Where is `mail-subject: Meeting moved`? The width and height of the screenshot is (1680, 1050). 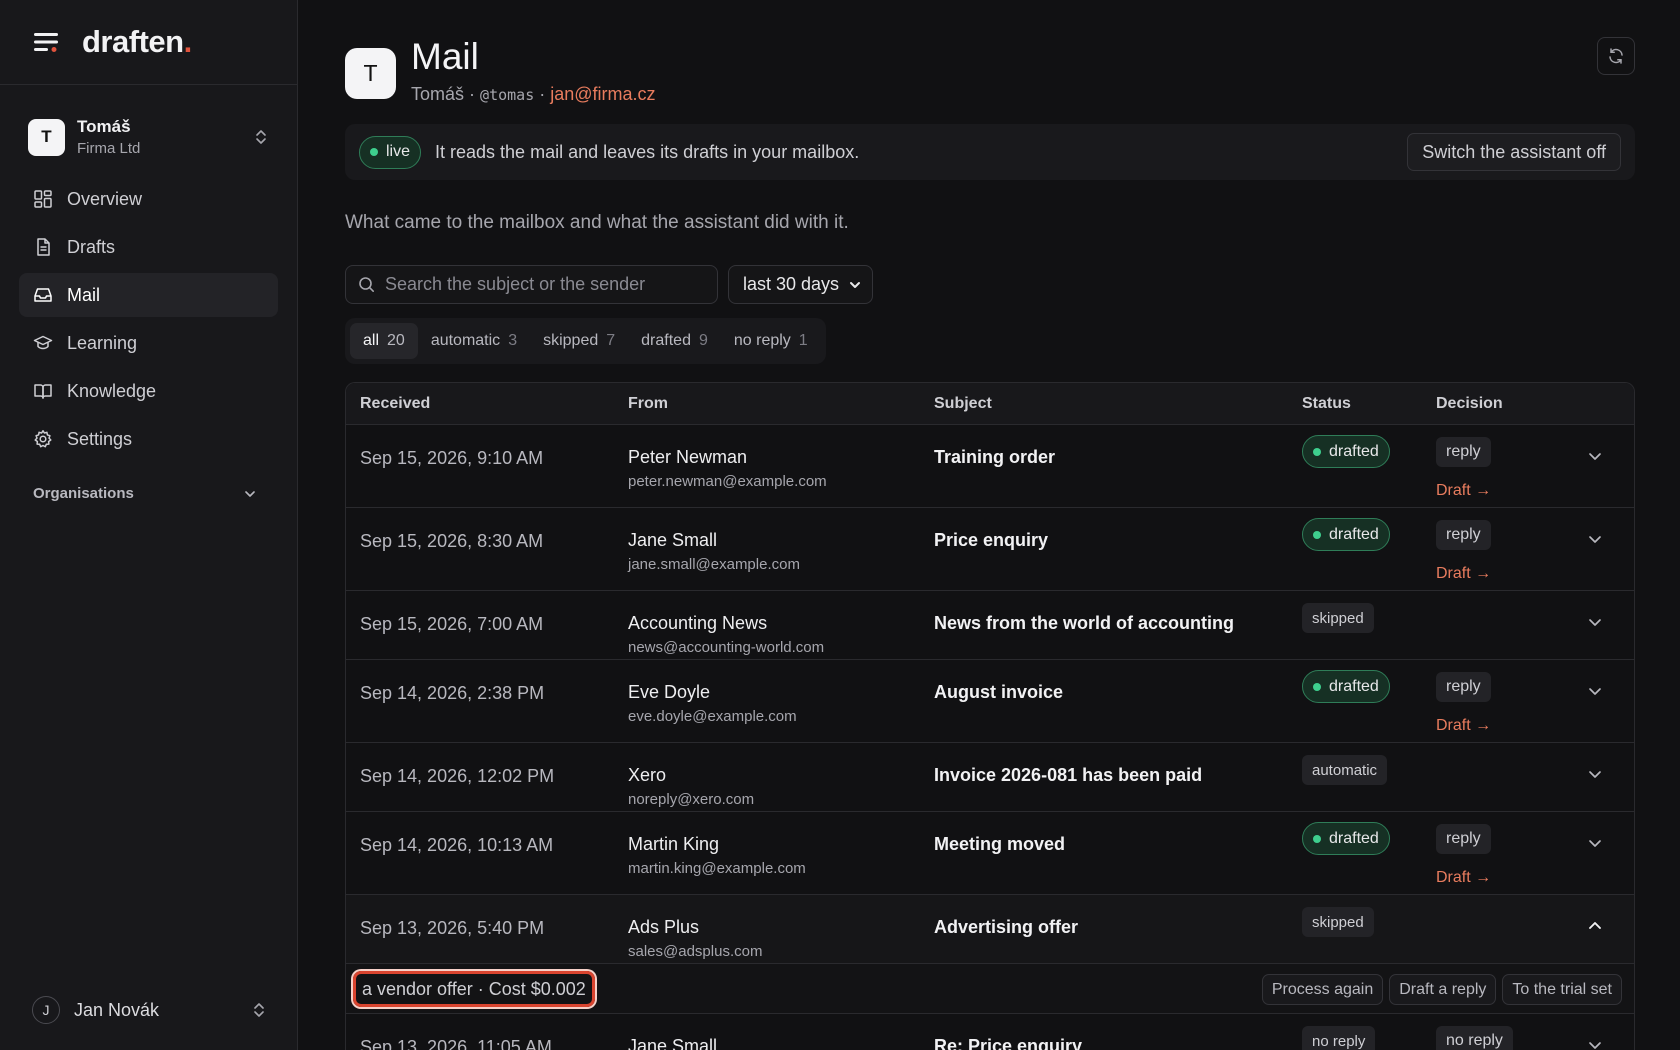
mail-subject: Meeting moved is located at coordinates (1000, 844).